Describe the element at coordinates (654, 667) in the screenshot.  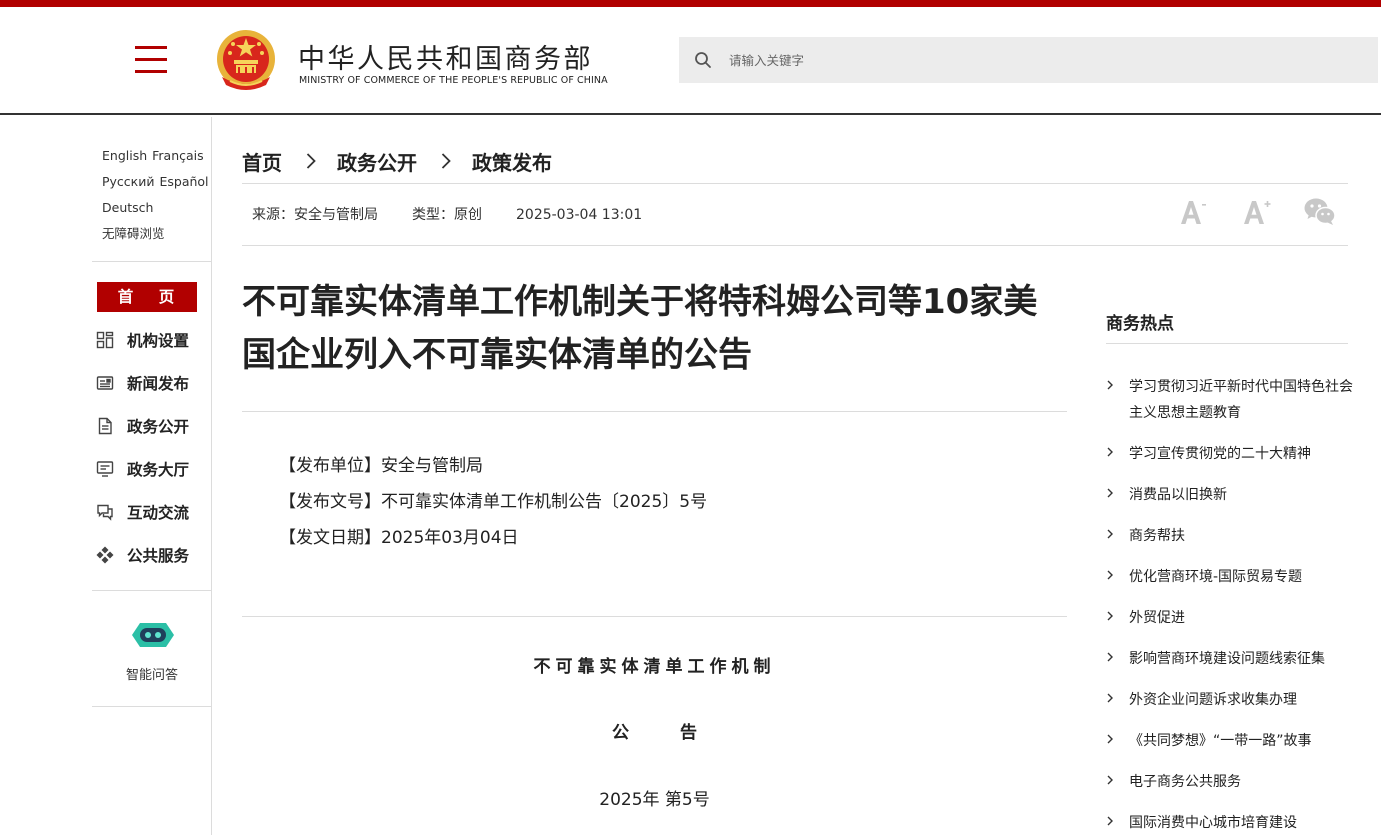
I see `document-organization: 不可靠实体清单工作机制` at that location.